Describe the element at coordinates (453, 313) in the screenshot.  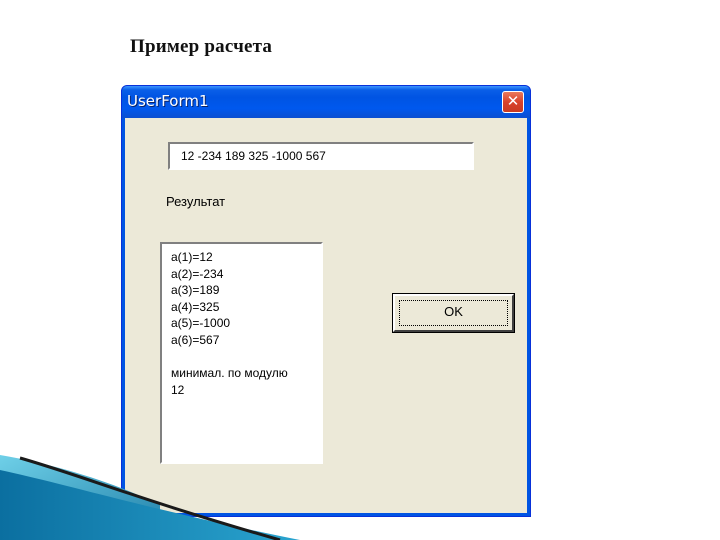
I see `ok-button: OK` at that location.